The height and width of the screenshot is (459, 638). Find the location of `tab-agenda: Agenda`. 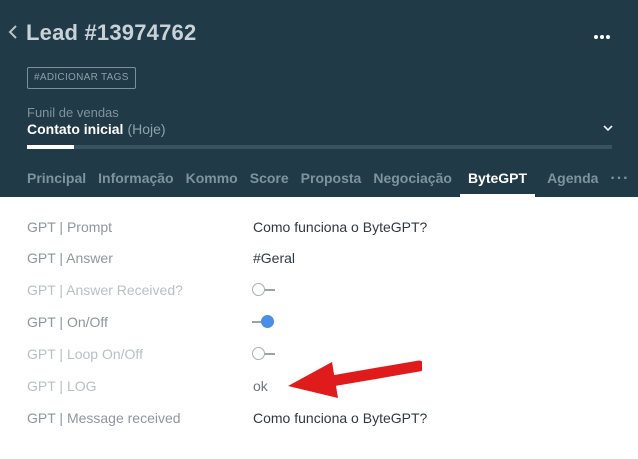

tab-agenda: Agenda is located at coordinates (572, 178).